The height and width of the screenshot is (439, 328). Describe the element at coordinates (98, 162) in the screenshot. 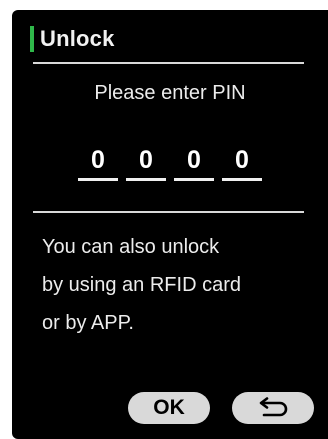

I see `pin-digit-1: 0` at that location.